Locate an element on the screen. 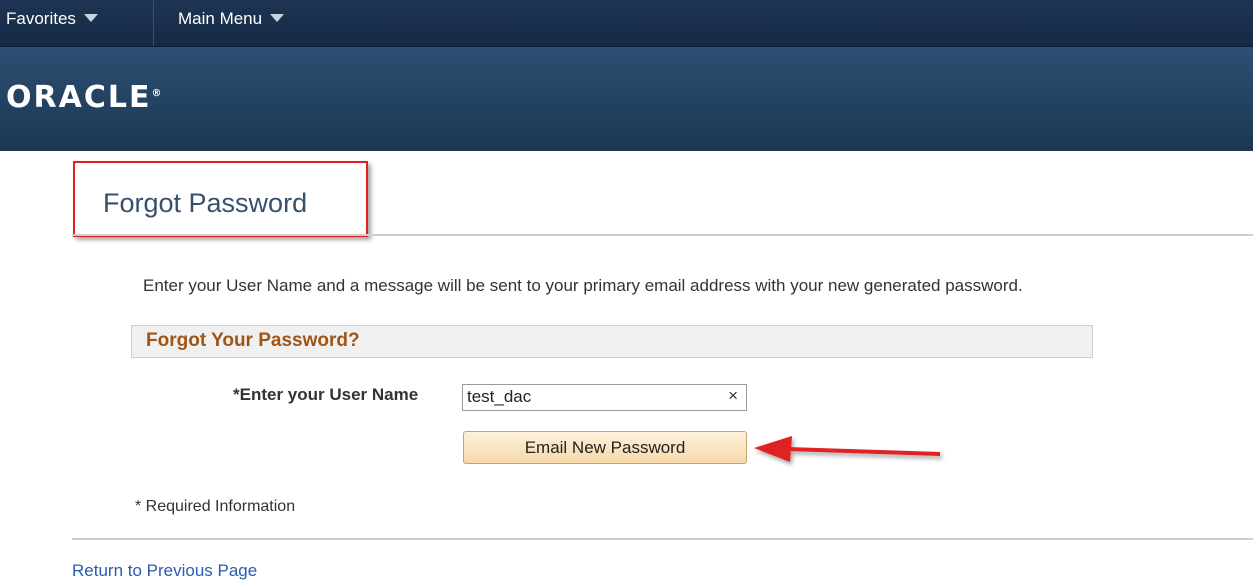 This screenshot has width=1253, height=582. email-new-password-button: Email New Password is located at coordinates (605, 447).